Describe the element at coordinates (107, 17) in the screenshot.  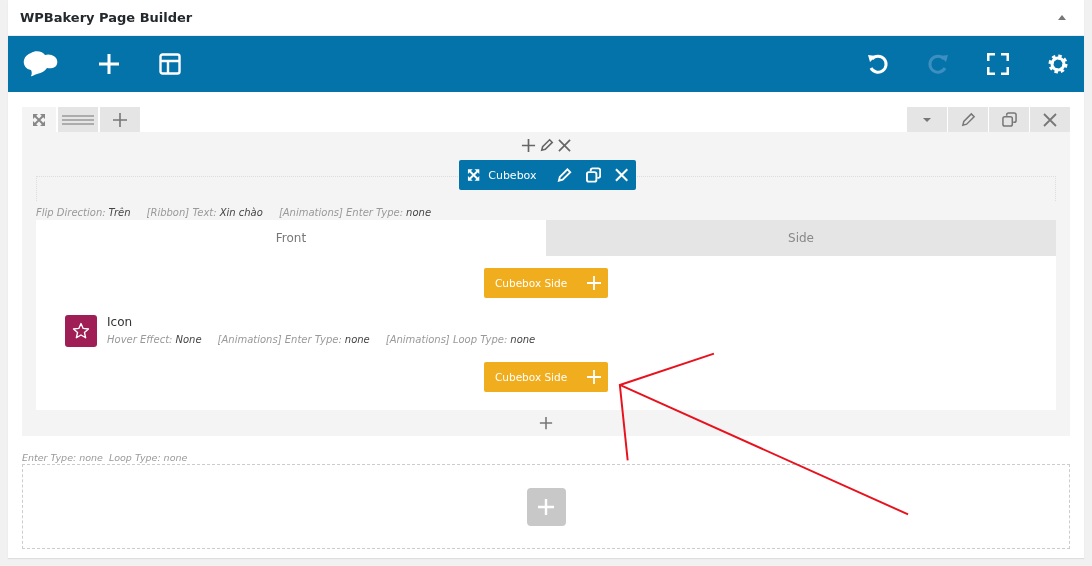
I see `panel-title: WPBakery Page Builder` at that location.